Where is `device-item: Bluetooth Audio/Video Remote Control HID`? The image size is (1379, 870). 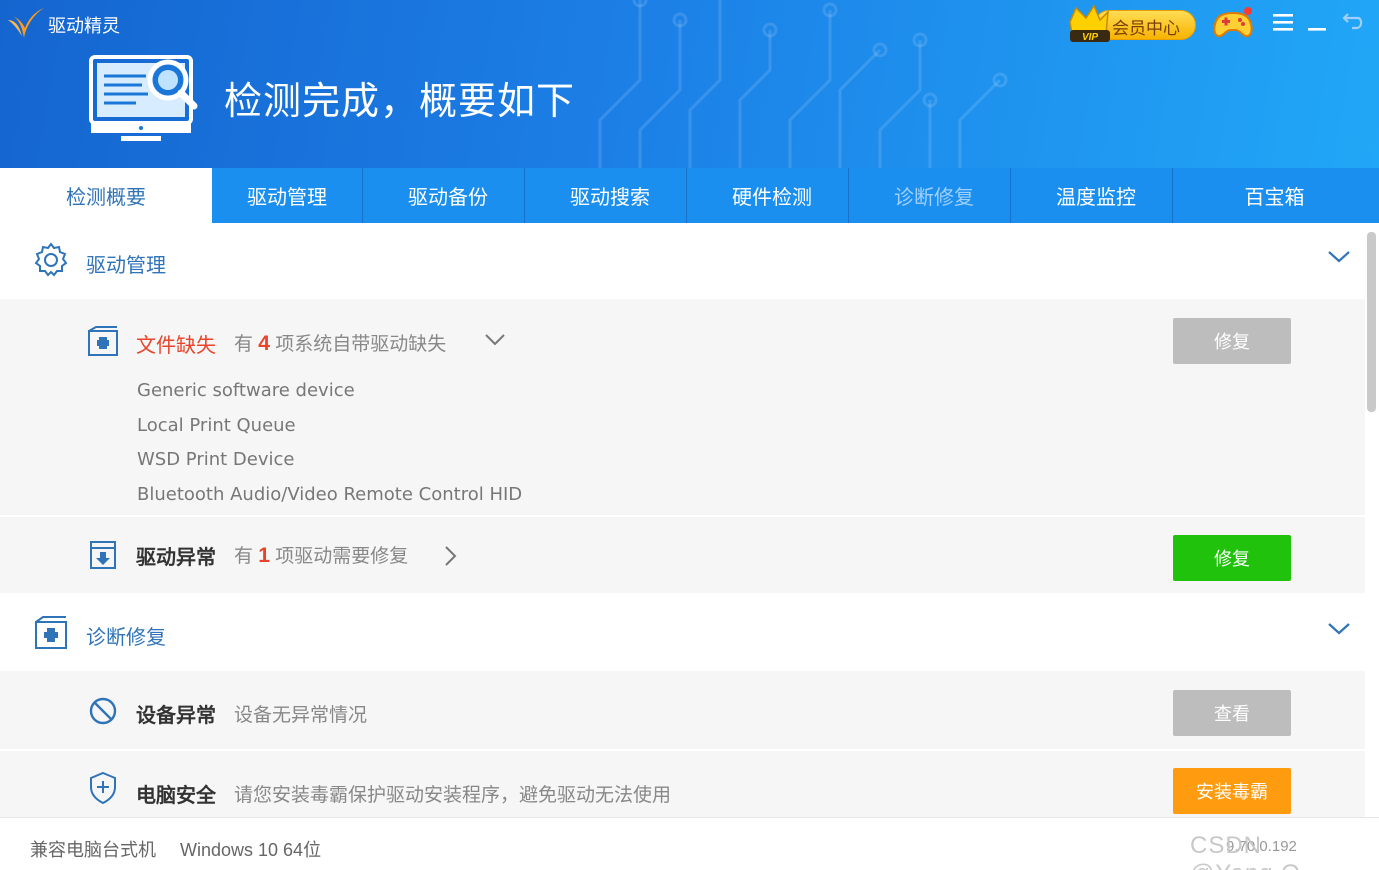 device-item: Bluetooth Audio/Video Remote Control HID is located at coordinates (330, 494).